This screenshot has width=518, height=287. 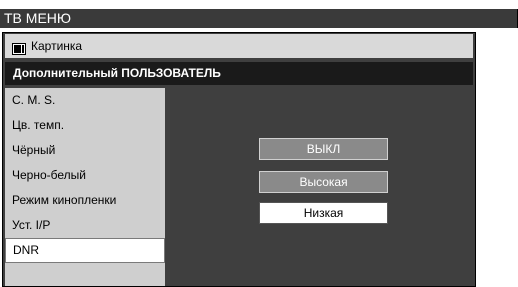 I want to click on option-label: Низкая, so click(x=323, y=213).